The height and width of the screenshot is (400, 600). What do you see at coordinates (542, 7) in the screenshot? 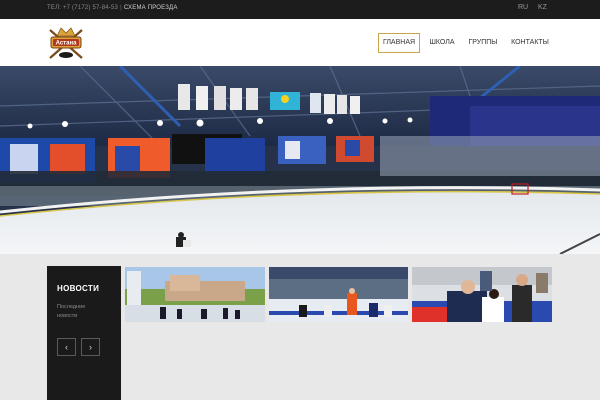
I see `lang-kz-link: KZ` at bounding box center [542, 7].